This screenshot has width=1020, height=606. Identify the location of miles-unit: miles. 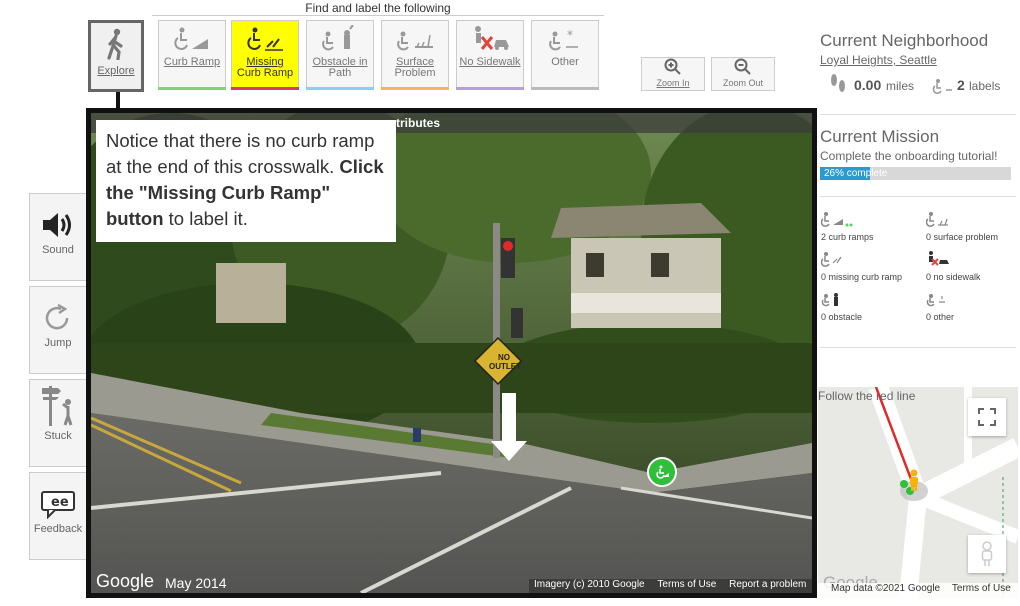
(900, 86).